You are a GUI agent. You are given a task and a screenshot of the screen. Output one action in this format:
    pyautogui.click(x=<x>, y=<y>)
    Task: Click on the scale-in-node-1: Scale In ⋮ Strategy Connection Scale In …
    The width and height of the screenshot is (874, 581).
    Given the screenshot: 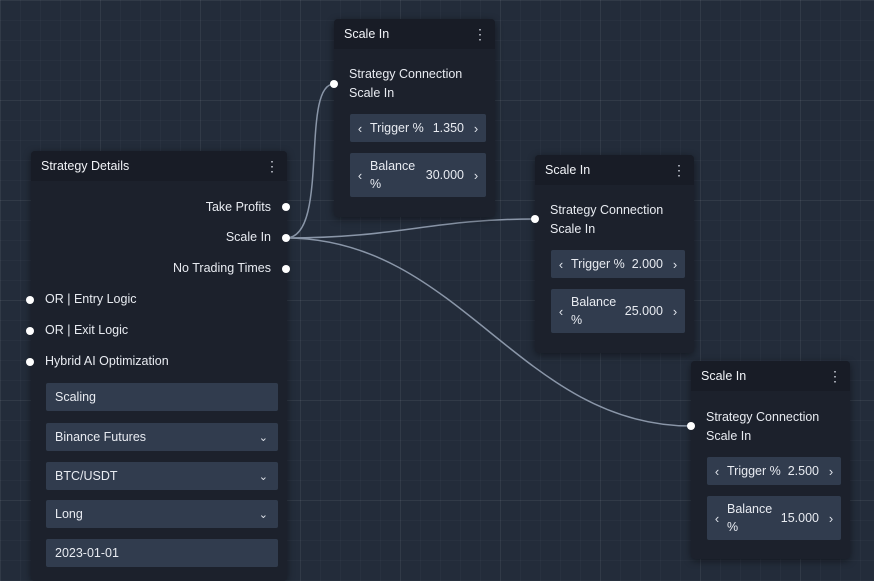 What is the action you would take?
    pyautogui.click(x=412, y=118)
    